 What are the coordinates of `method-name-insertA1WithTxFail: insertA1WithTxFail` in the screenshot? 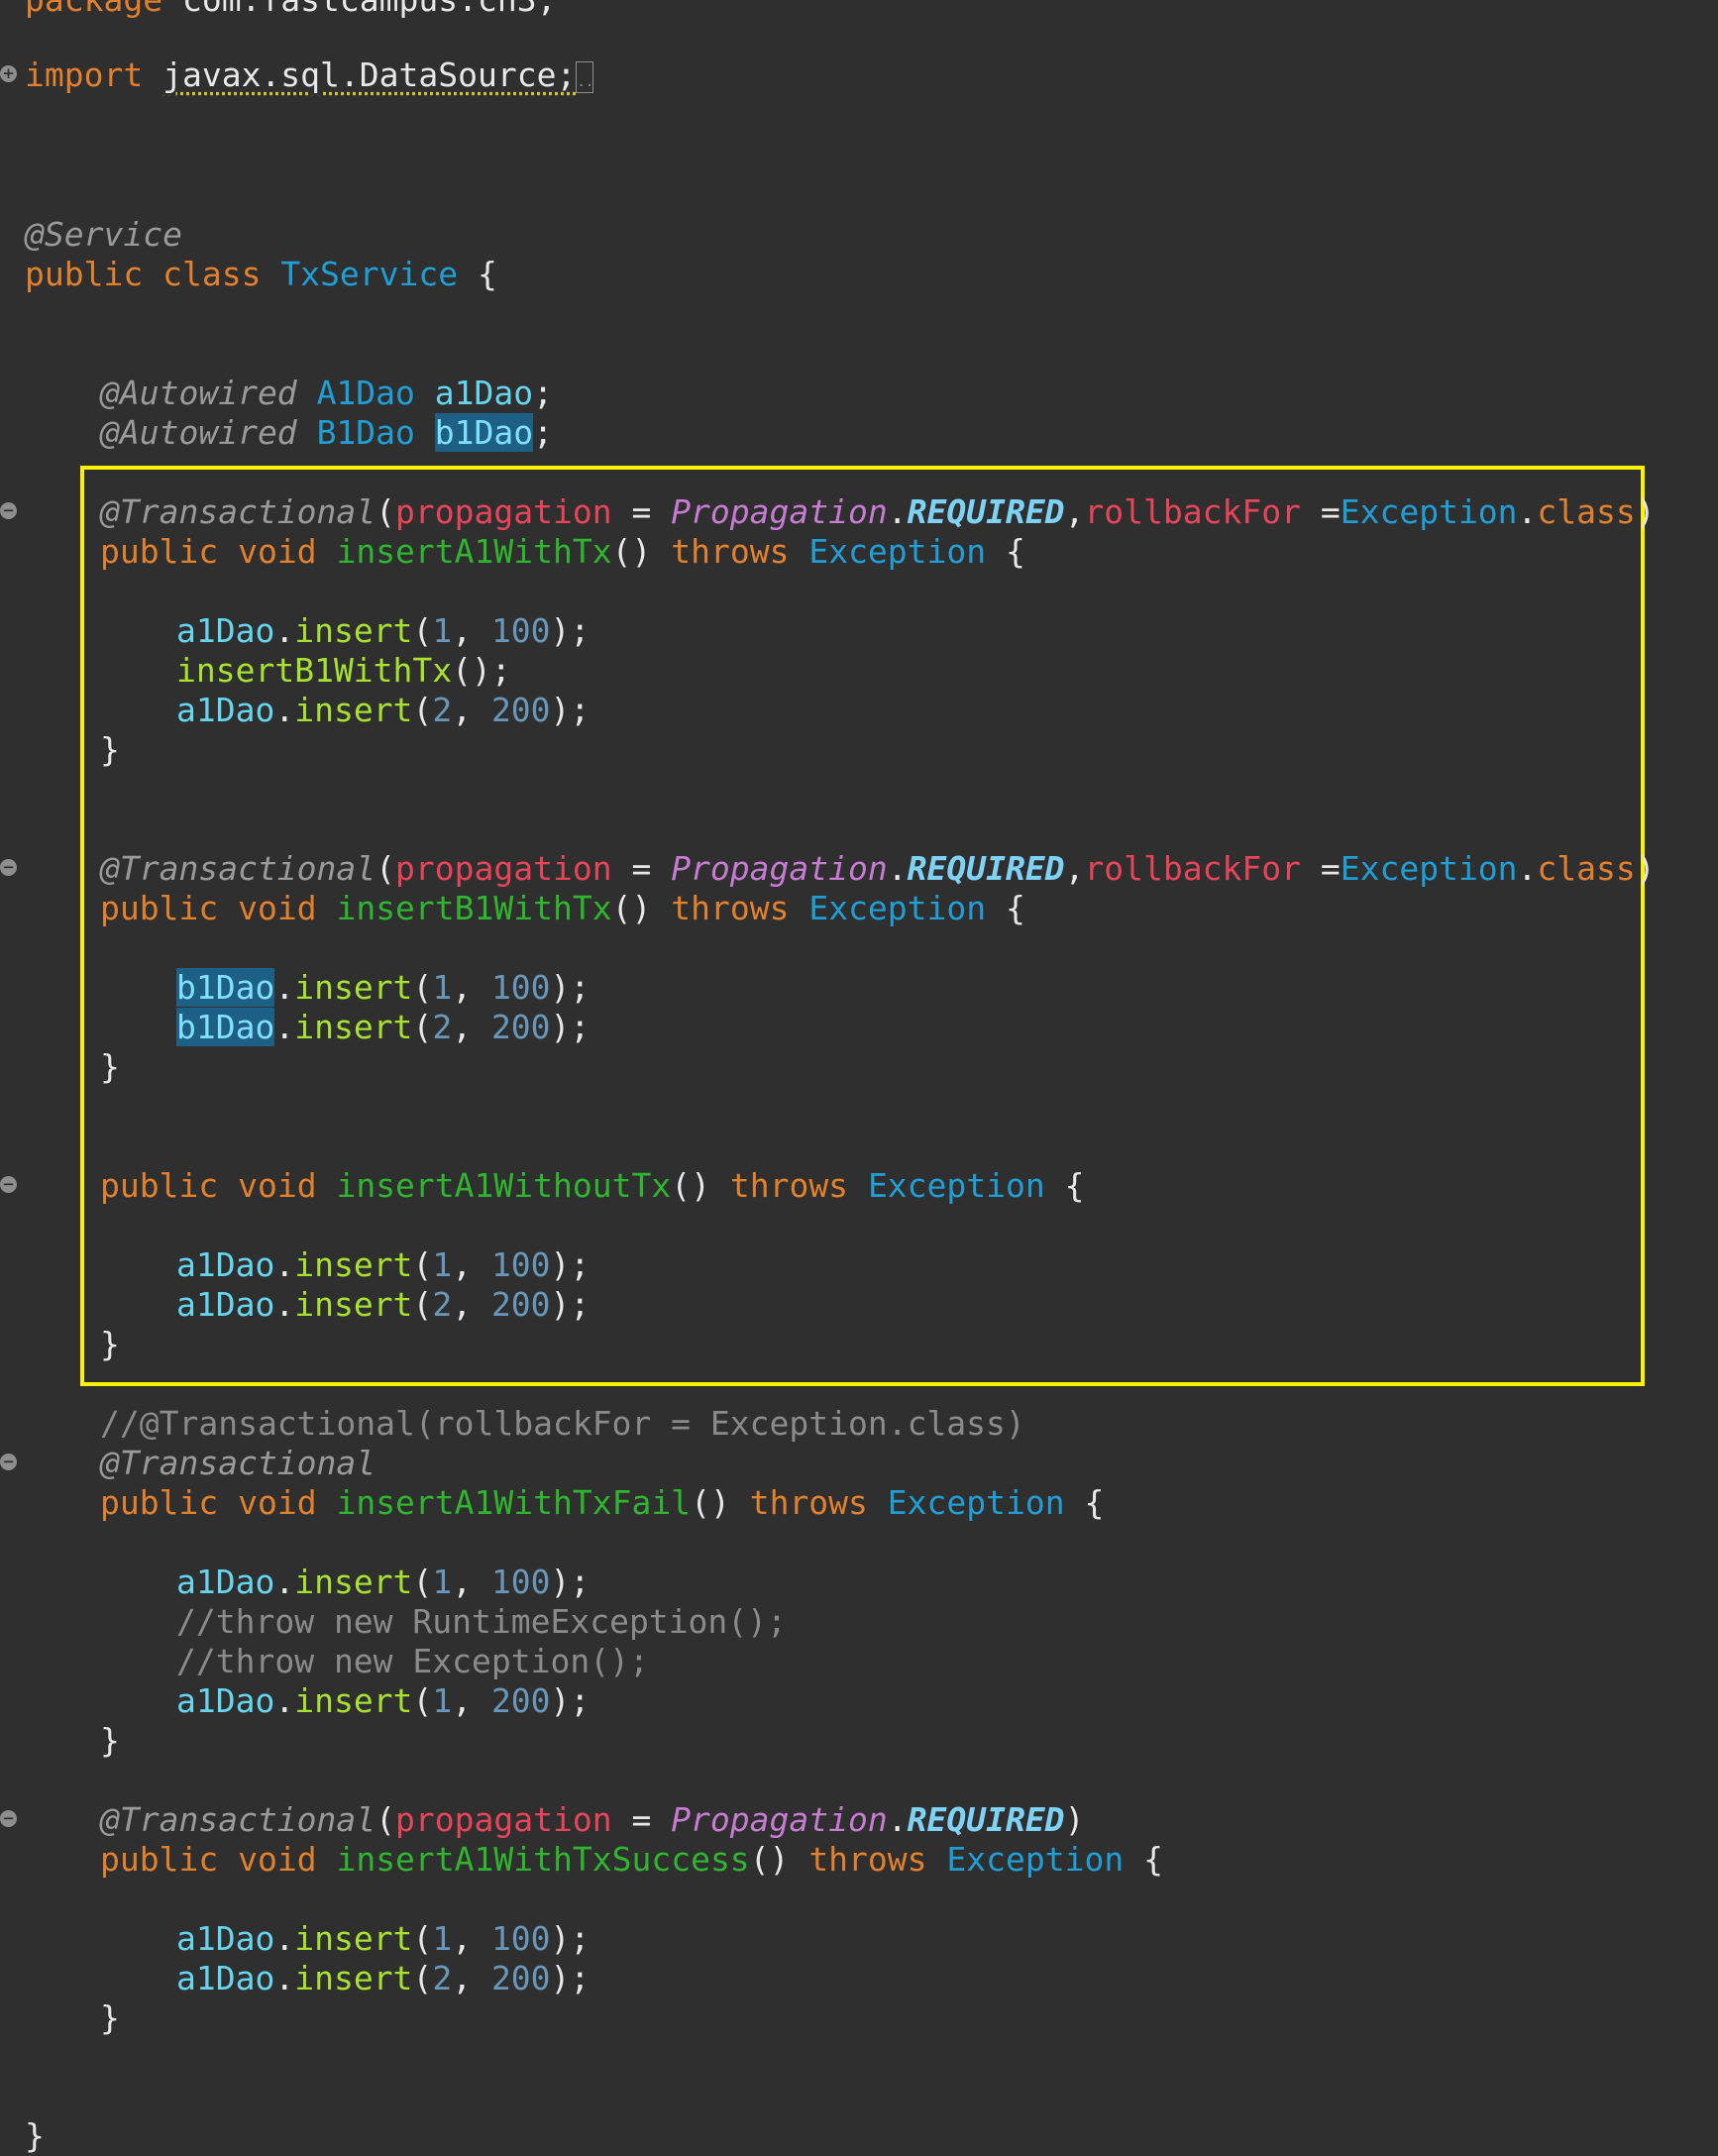 It's located at (514, 1503).